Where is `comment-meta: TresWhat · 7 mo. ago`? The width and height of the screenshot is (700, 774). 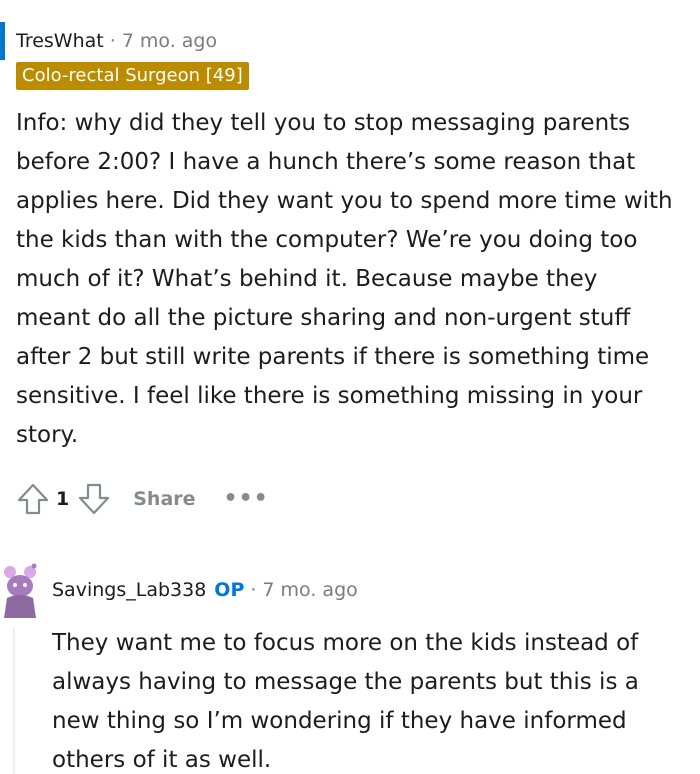 comment-meta: TresWhat · 7 mo. ago is located at coordinates (348, 41).